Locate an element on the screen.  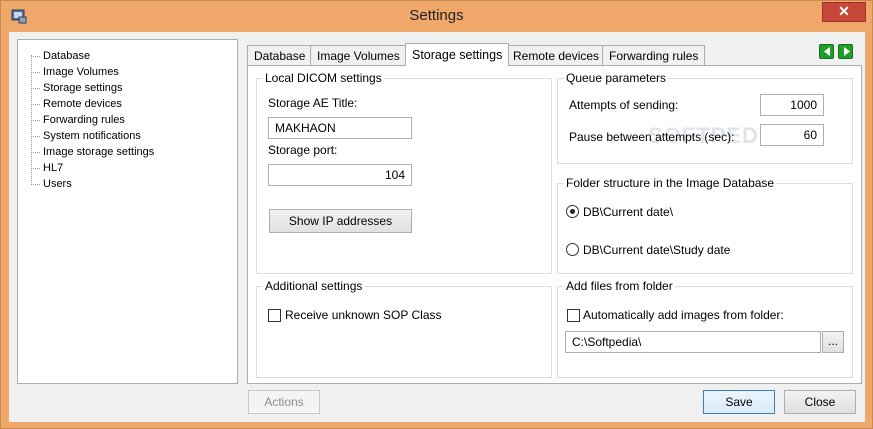
tree-item-users: Users is located at coordinates (51, 184).